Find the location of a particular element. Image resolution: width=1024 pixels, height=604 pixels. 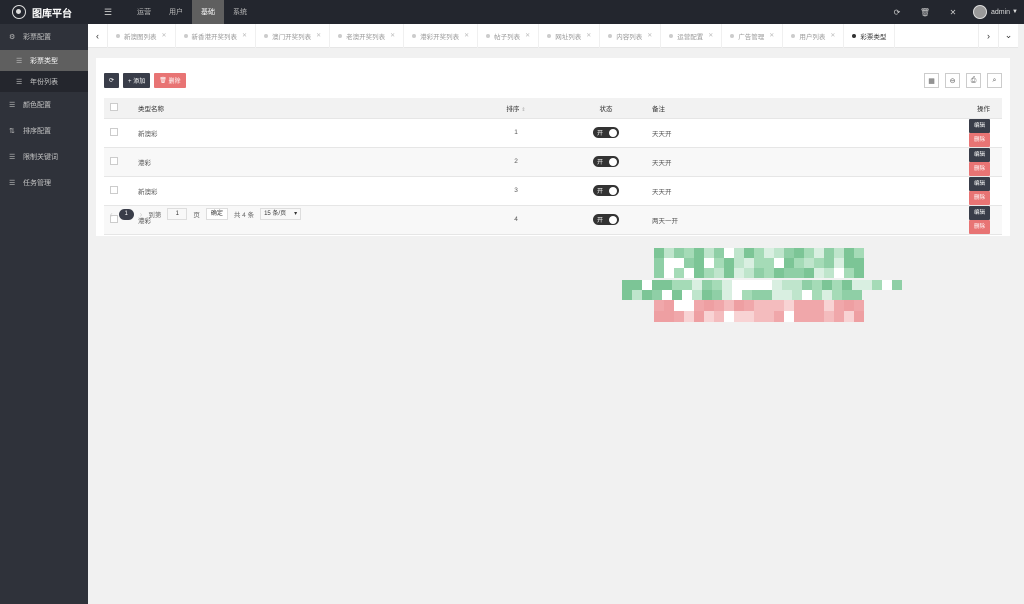

tab: 新香港开奖列表 ✕ is located at coordinates (216, 35).